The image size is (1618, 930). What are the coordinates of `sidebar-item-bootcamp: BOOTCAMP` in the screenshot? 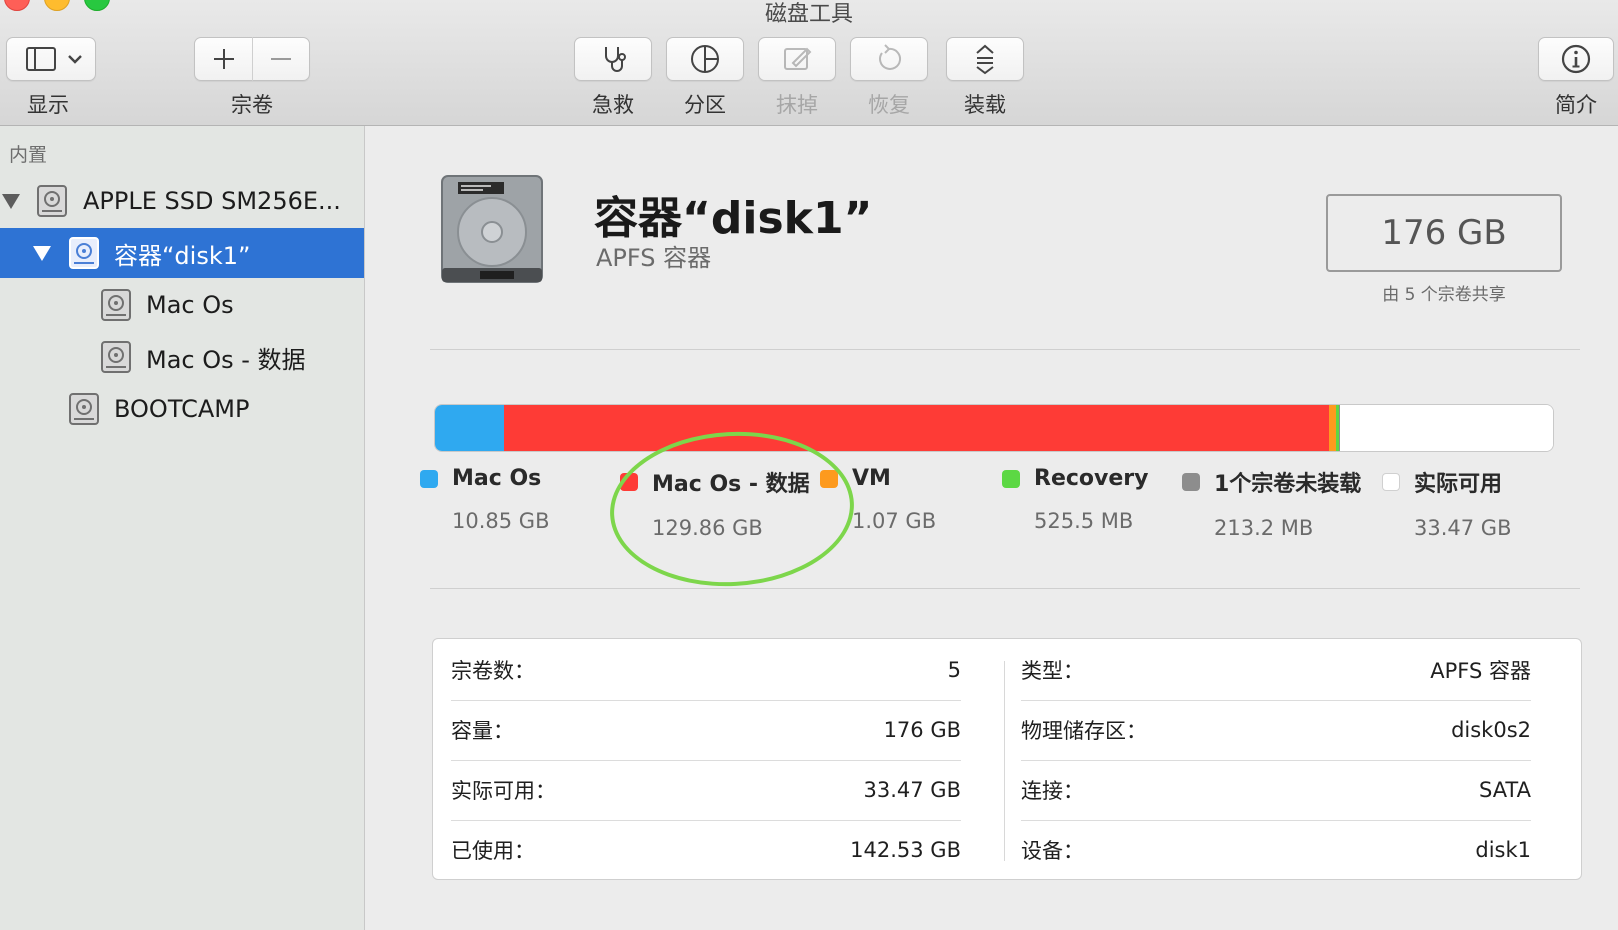 It's located at (182, 409).